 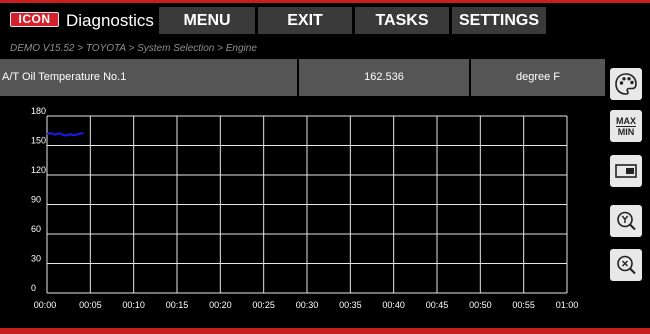 I want to click on y-tick-label: 60, so click(x=36, y=229).